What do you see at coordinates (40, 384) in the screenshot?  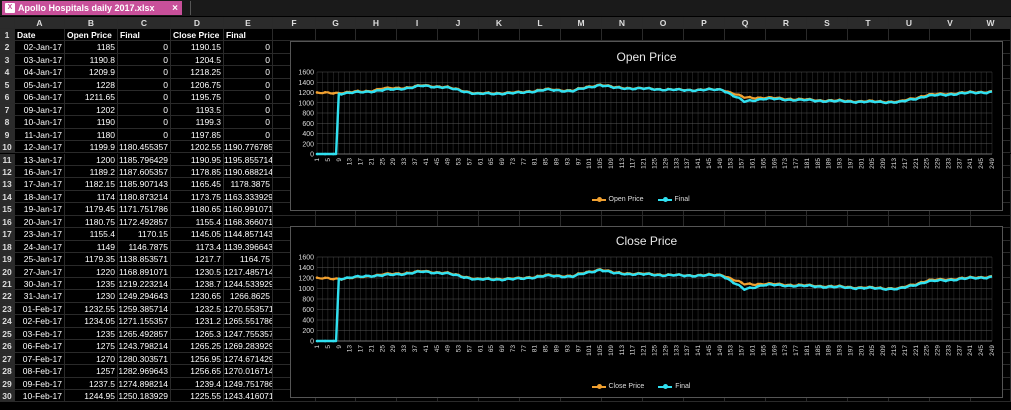 I see `data-cell: 09-Feb-17` at bounding box center [40, 384].